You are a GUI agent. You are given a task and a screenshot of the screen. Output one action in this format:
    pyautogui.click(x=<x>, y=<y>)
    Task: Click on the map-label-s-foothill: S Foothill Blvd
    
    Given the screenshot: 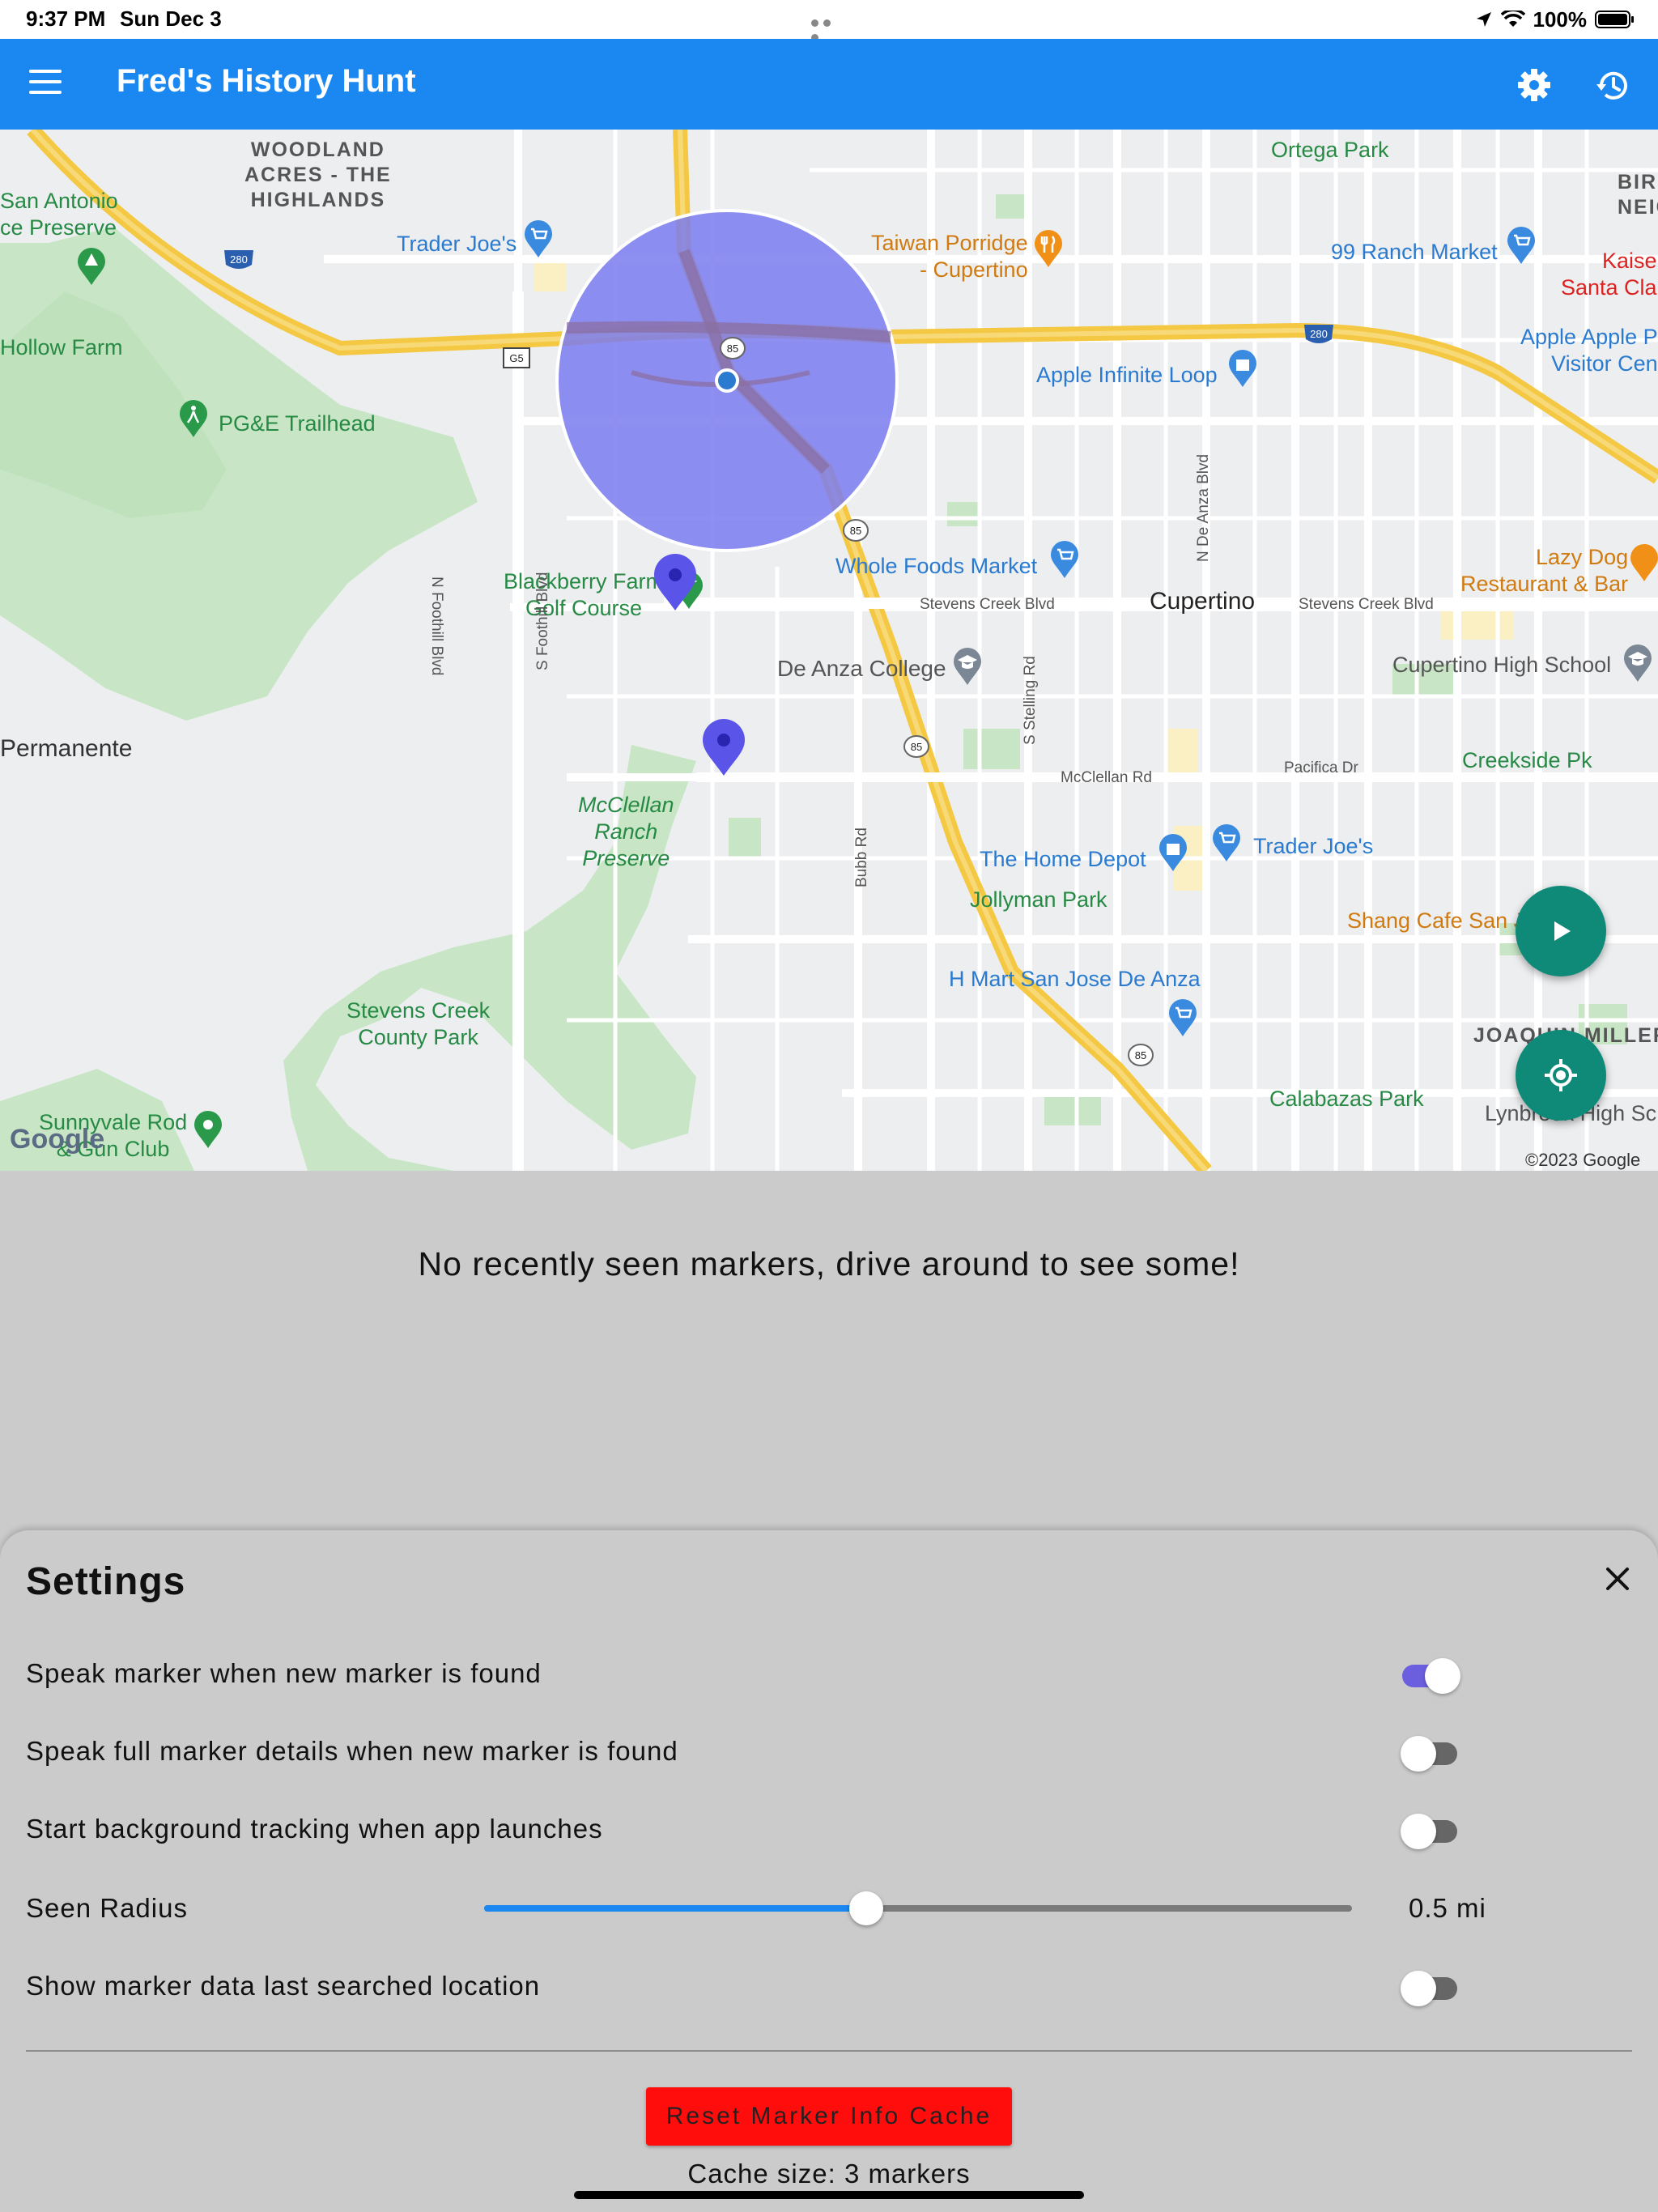 What is the action you would take?
    pyautogui.click(x=542, y=621)
    